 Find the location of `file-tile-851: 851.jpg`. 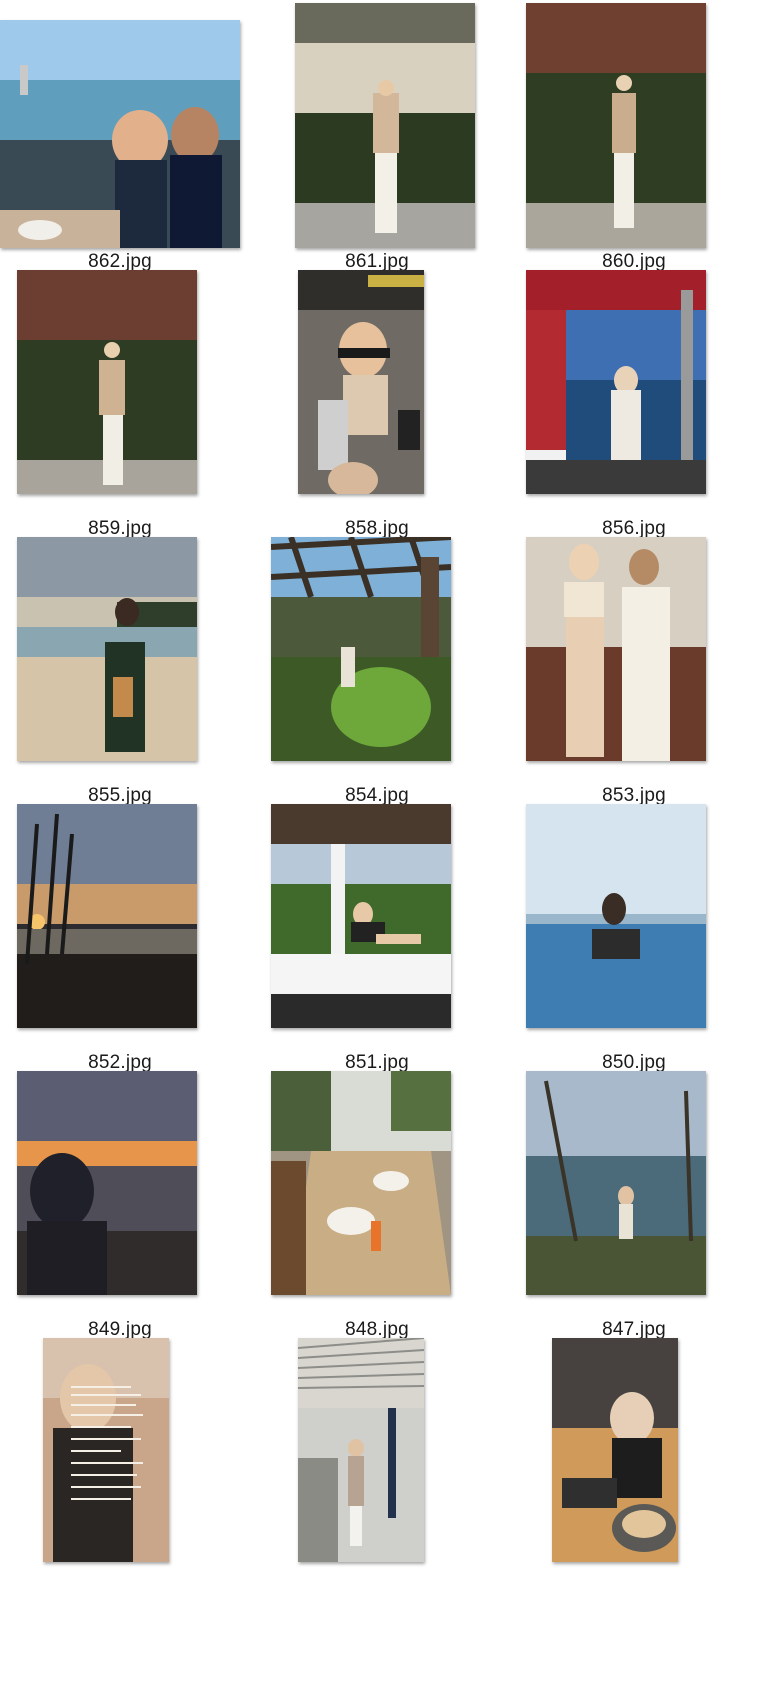

file-tile-851: 851.jpg is located at coordinates (385, 946).